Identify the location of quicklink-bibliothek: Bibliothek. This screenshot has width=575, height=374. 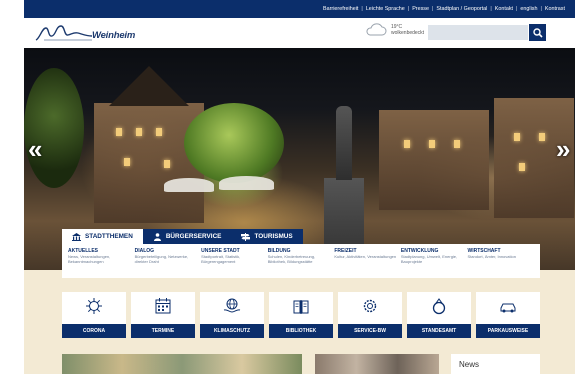
(301, 315).